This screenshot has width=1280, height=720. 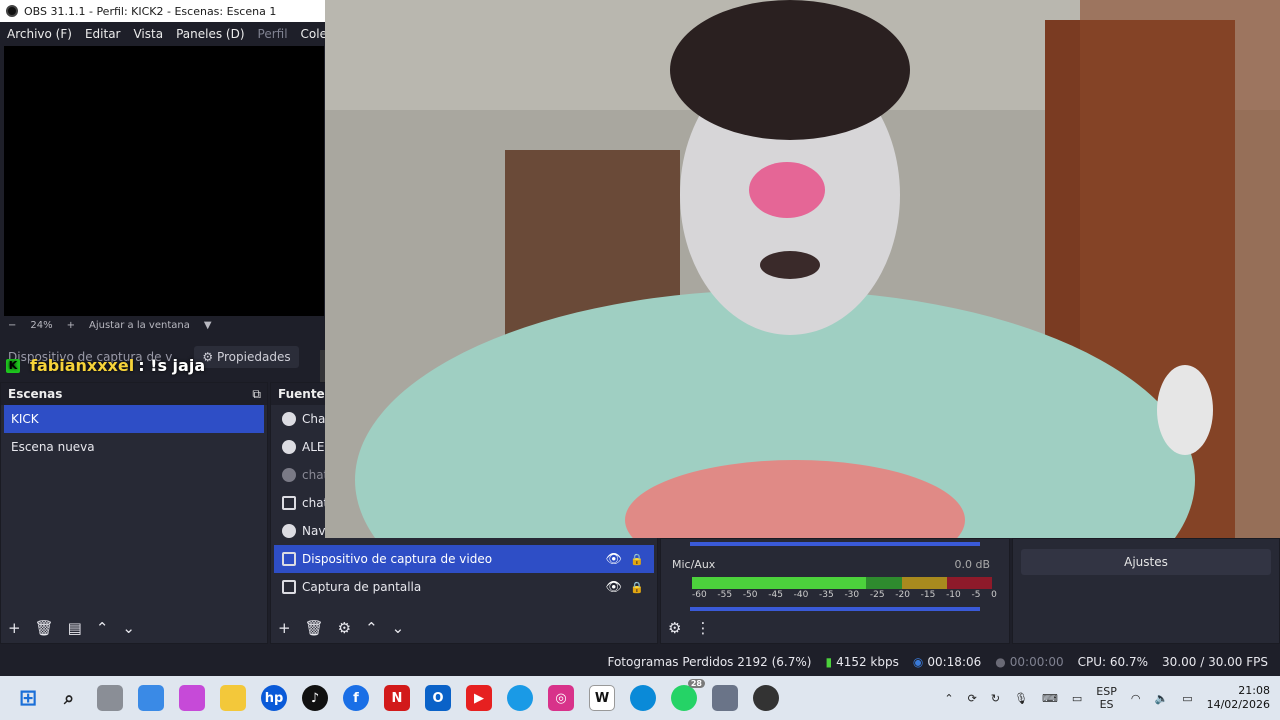 What do you see at coordinates (233, 698) in the screenshot?
I see `file-explorer-icon` at bounding box center [233, 698].